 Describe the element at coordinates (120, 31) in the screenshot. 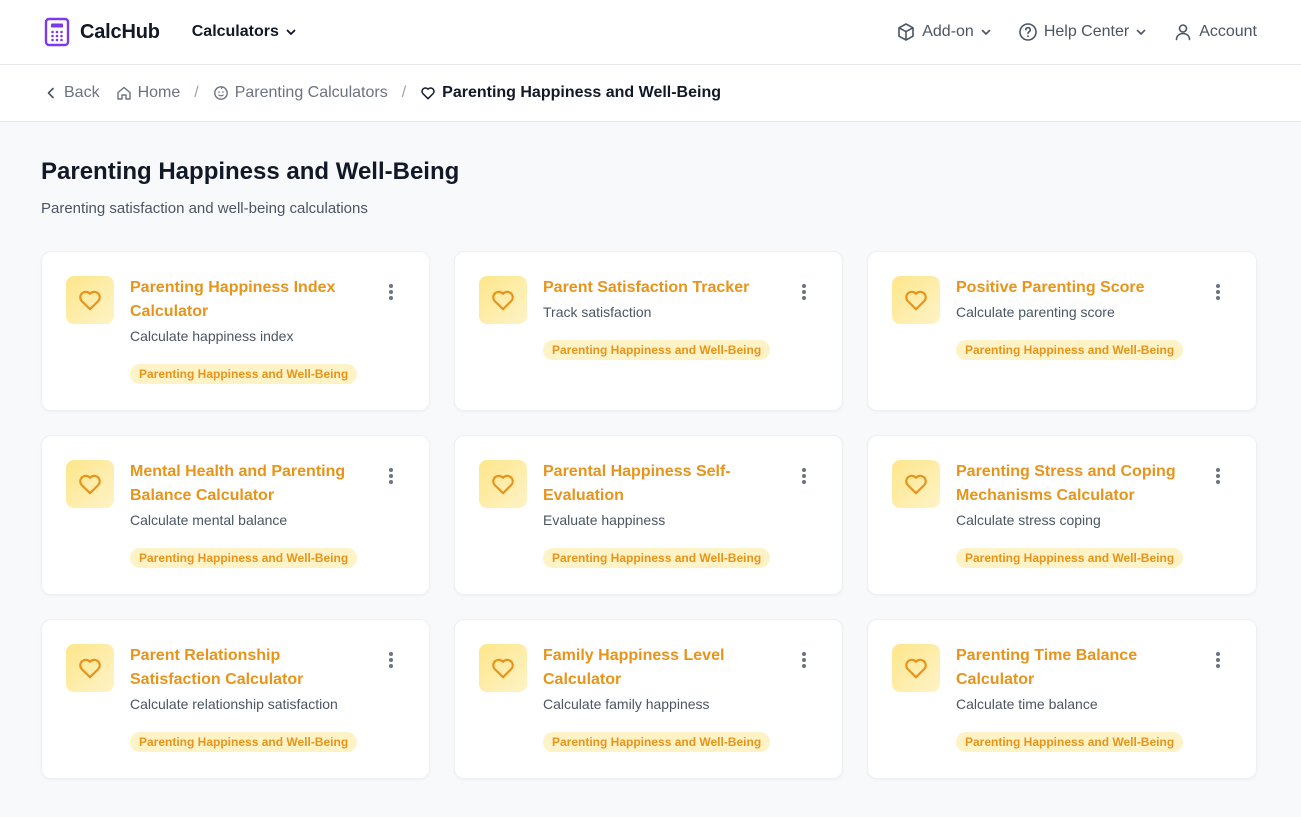

I see `brand-name: CalcHub` at that location.